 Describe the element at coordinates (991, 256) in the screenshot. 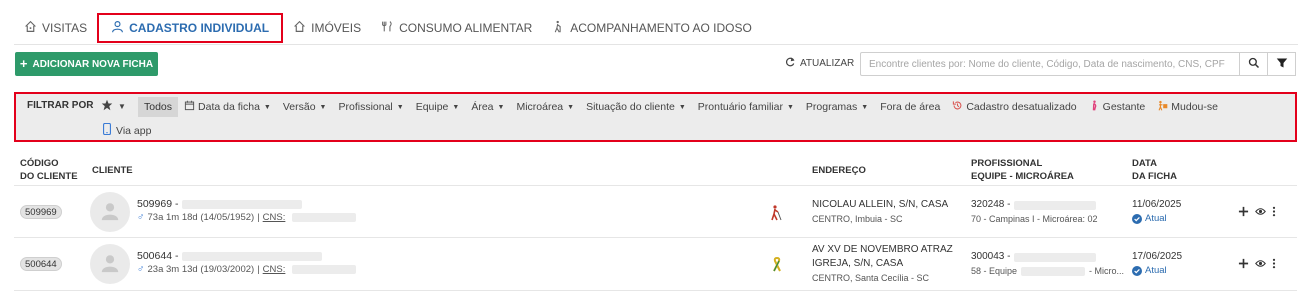

I see `professional-code: 300043 -` at that location.